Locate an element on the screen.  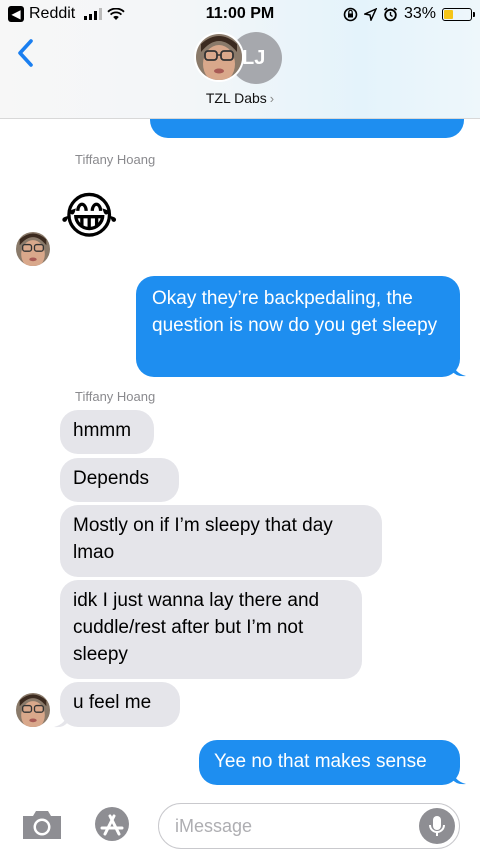
contact-name: TZL Dabs › is located at coordinates (240, 98).